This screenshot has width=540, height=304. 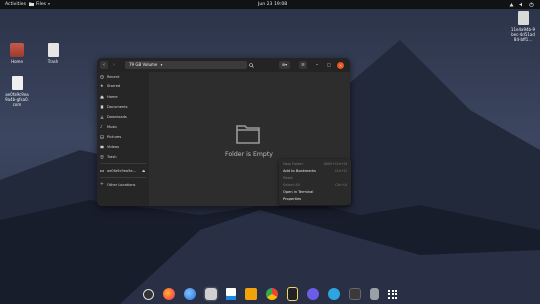 I want to click on minimize-button: –, so click(x=317, y=65).